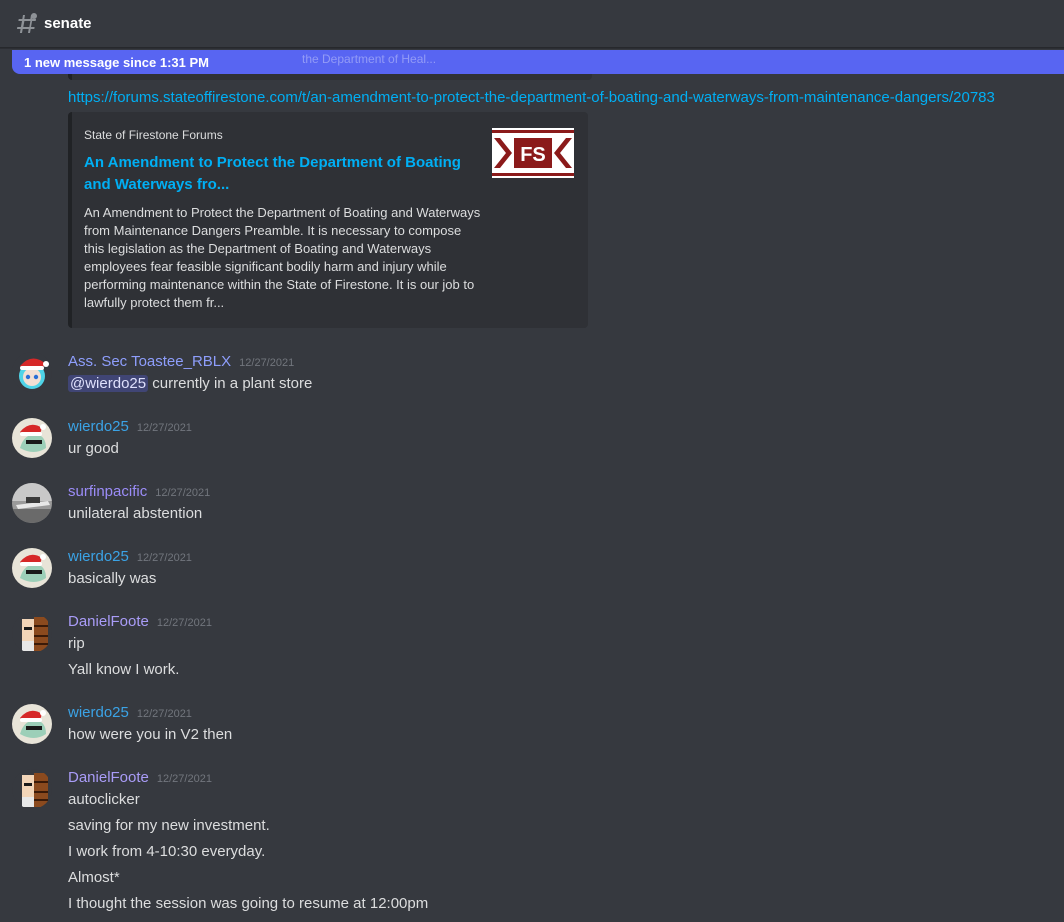 The image size is (1064, 922). I want to click on message-text: ur good, so click(93, 448).